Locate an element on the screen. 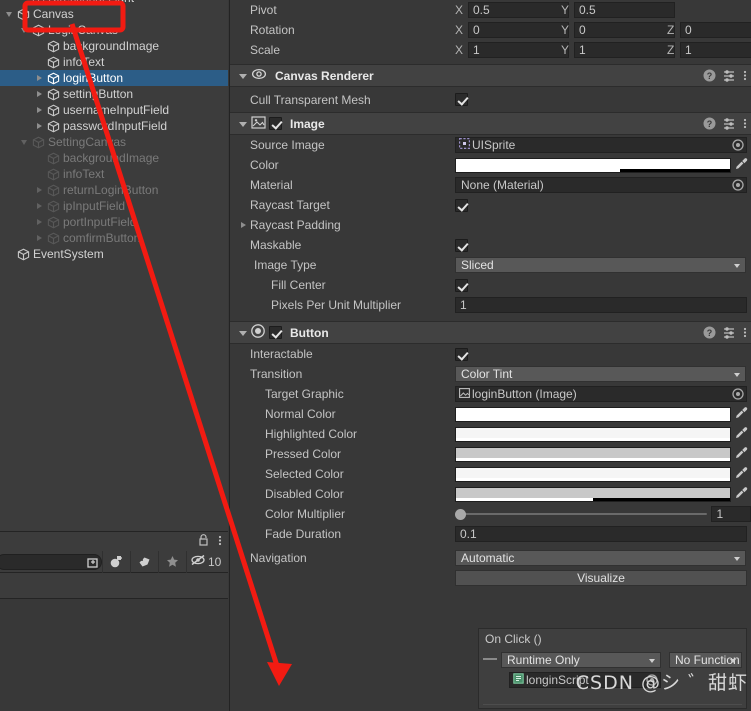 This screenshot has width=751, height=711. transform-rows: Pivot X 0.5 Y 0.5 Rotation X 0 Y 0 Z 0 Scale X 1 Y 1 Z 1 is located at coordinates (490, 30).